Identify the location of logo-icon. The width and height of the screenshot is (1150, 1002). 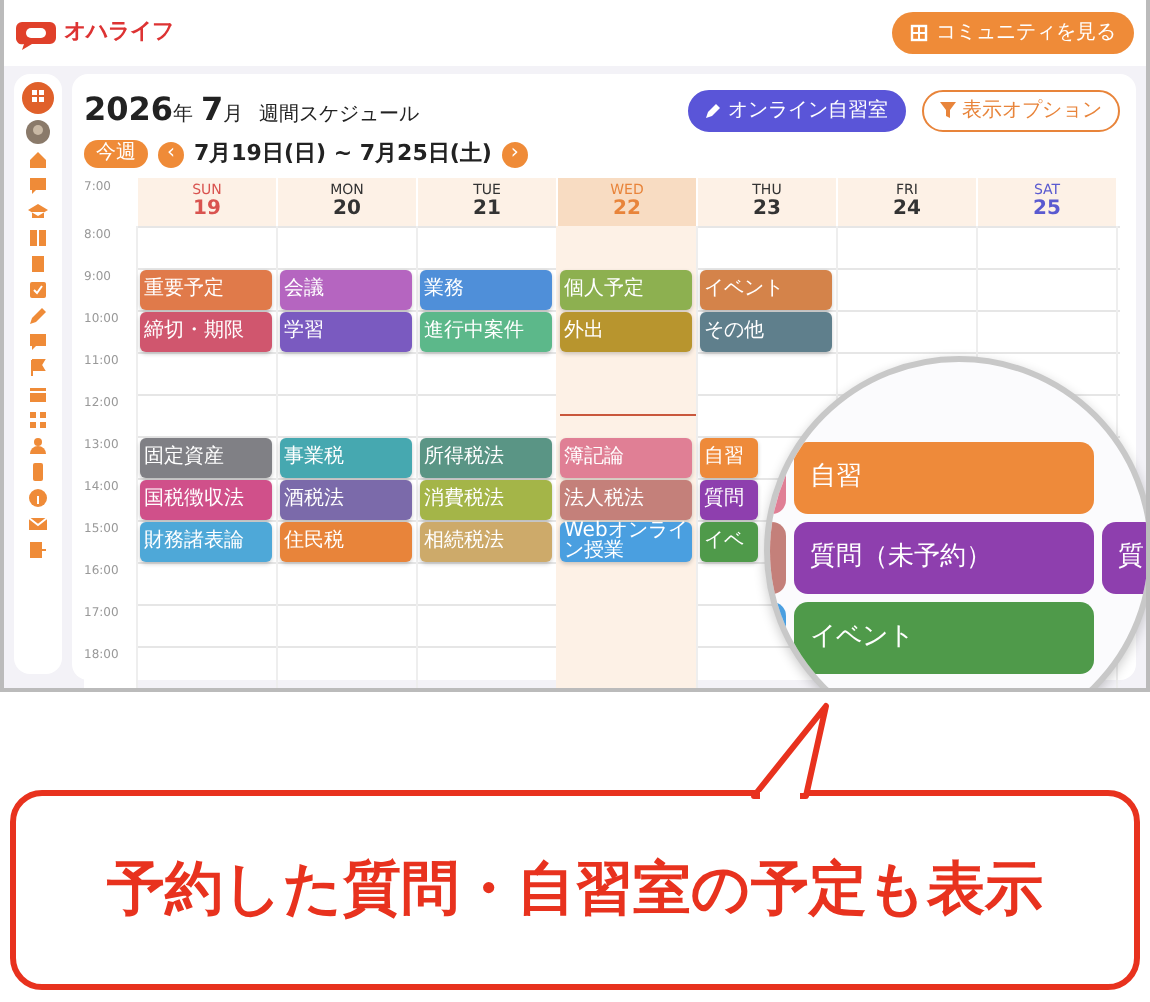
(36, 33).